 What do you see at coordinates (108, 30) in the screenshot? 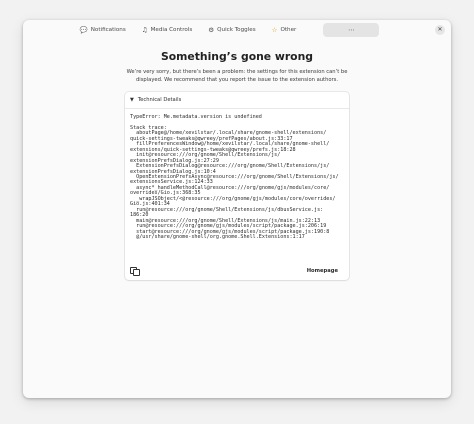
I see `tab-notifications-label: Notifications` at bounding box center [108, 30].